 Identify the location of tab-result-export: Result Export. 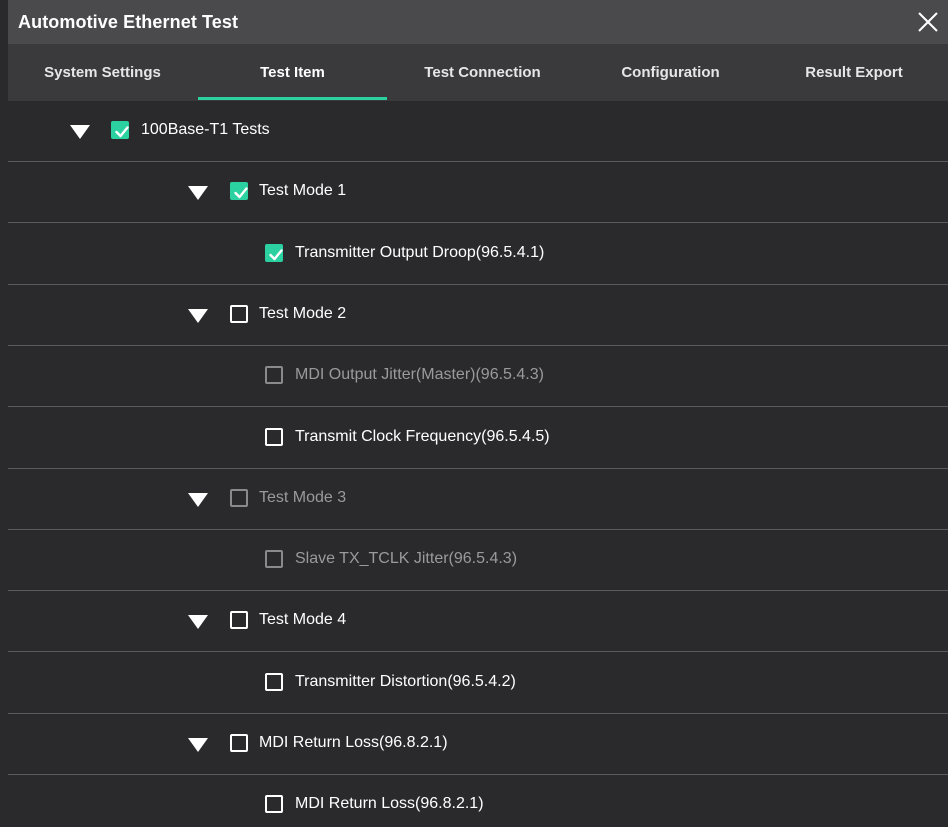
(854, 72).